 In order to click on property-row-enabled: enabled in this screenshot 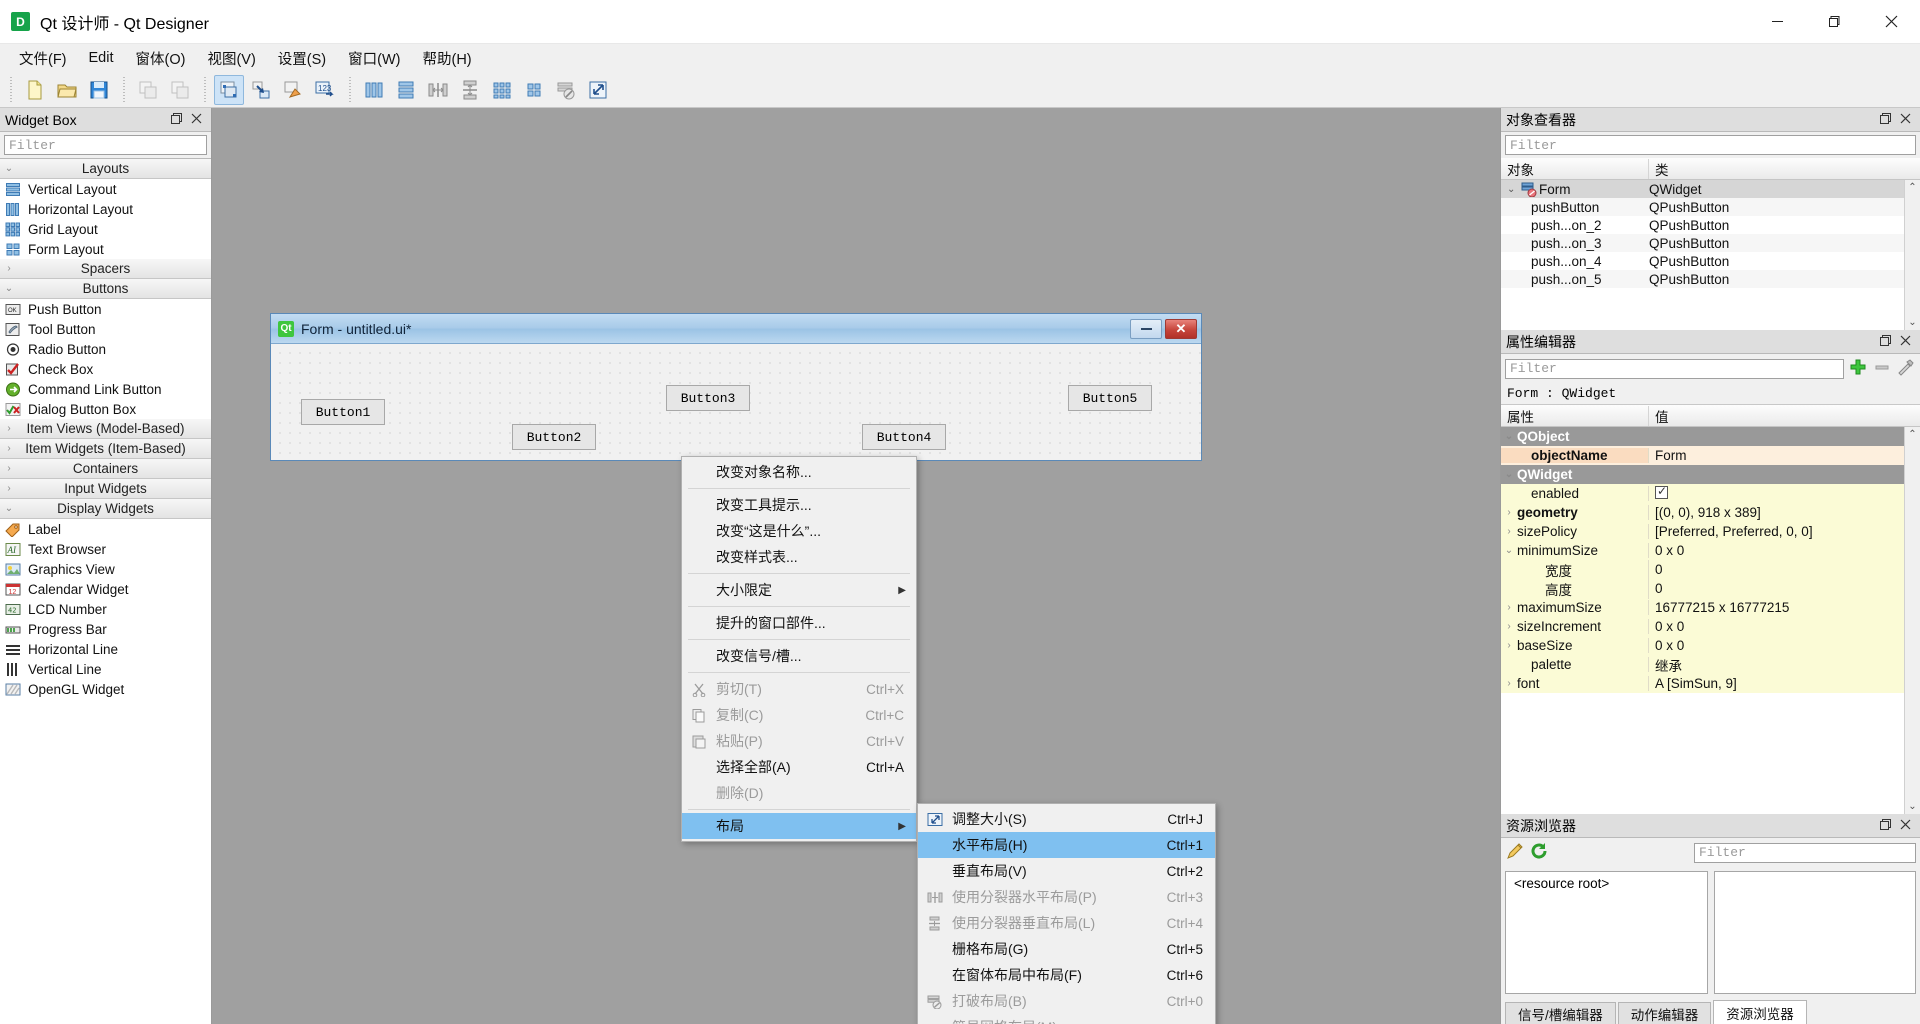, I will do `click(1702, 493)`.